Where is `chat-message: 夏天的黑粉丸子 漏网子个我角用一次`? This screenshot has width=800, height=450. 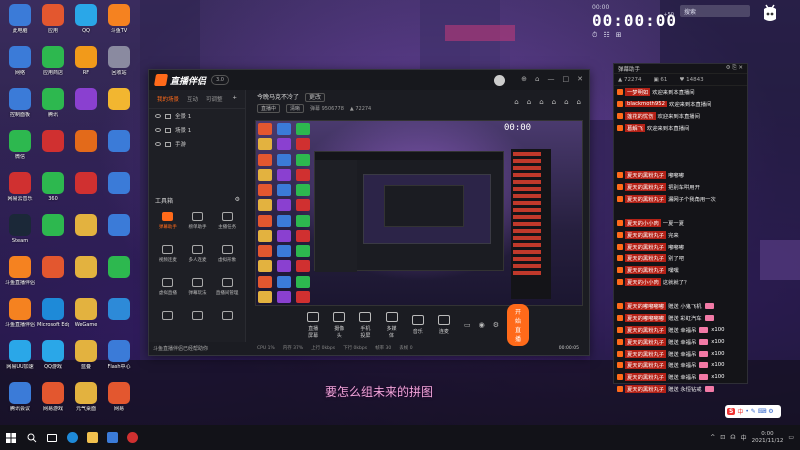
chat-message: 夏天的黑粉丸子 漏网子个我角用一次 is located at coordinates (680, 199).